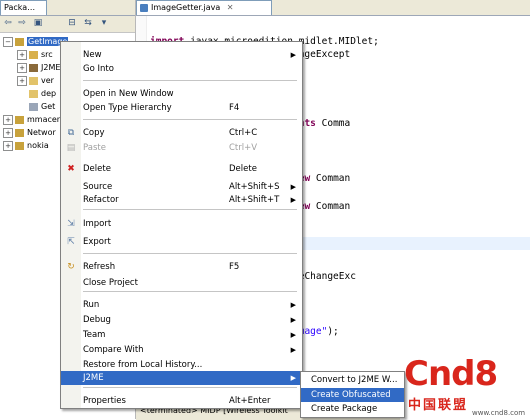 Image resolution: width=530 pixels, height=420 pixels. Describe the element at coordinates (88, 23) in the screenshot. I see `link-editor-icon: ⇆` at that location.